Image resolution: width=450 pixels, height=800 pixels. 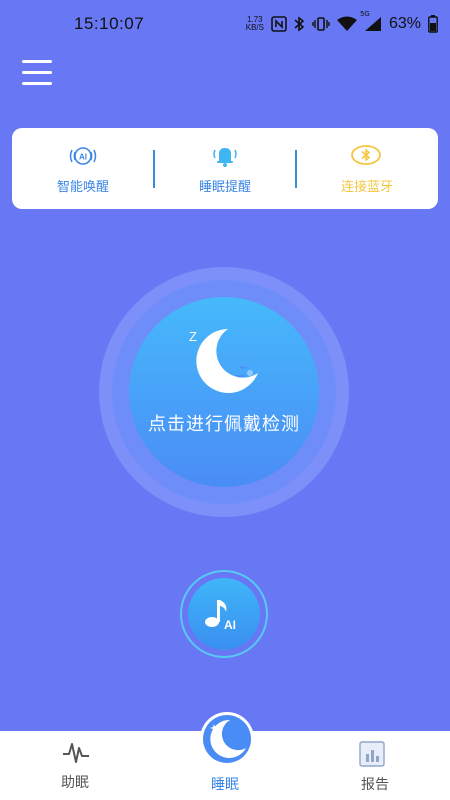 I want to click on wear-detection-button: Z Z 点击进行佩戴检测, so click(x=224, y=392).